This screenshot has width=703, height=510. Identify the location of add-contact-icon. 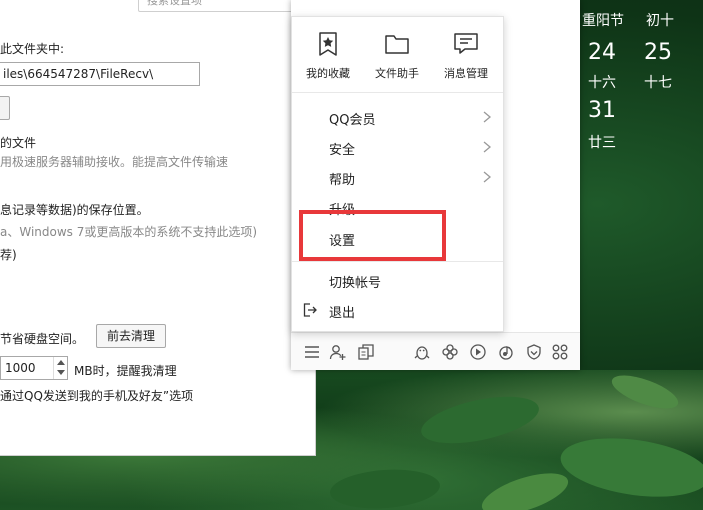
(338, 352).